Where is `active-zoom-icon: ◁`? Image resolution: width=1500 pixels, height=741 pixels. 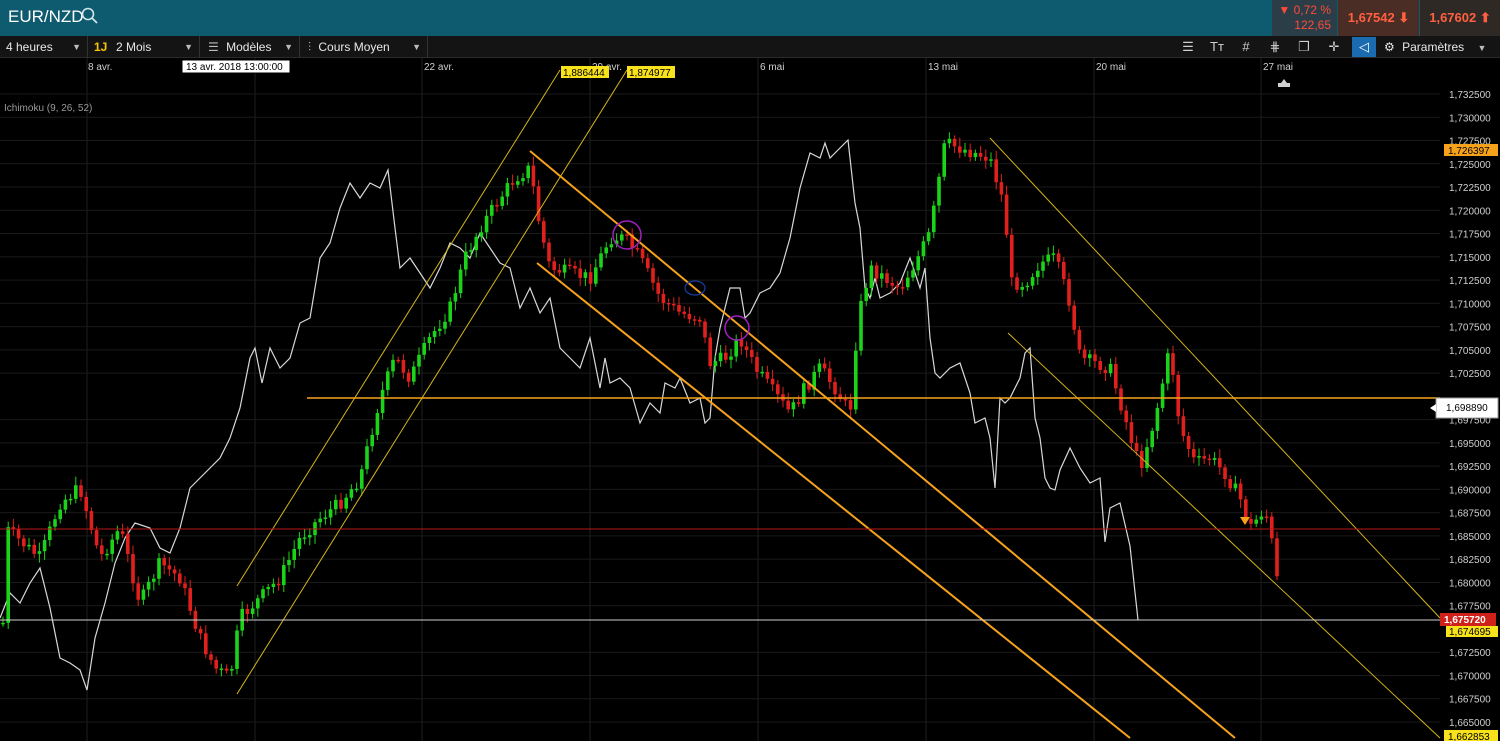 active-zoom-icon: ◁ is located at coordinates (1364, 47).